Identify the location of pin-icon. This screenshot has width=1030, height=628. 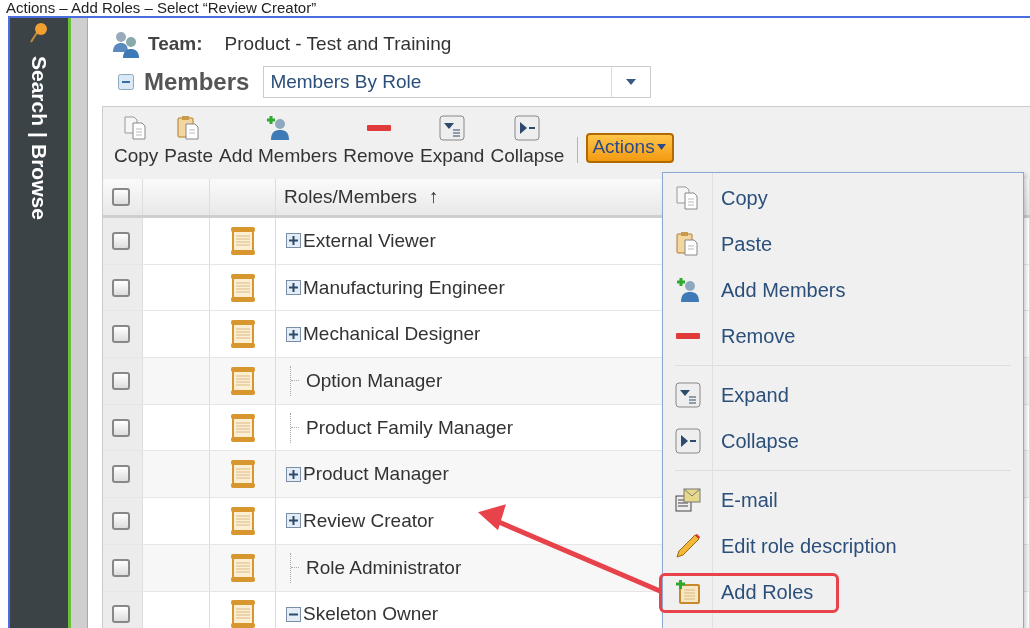
(39, 33).